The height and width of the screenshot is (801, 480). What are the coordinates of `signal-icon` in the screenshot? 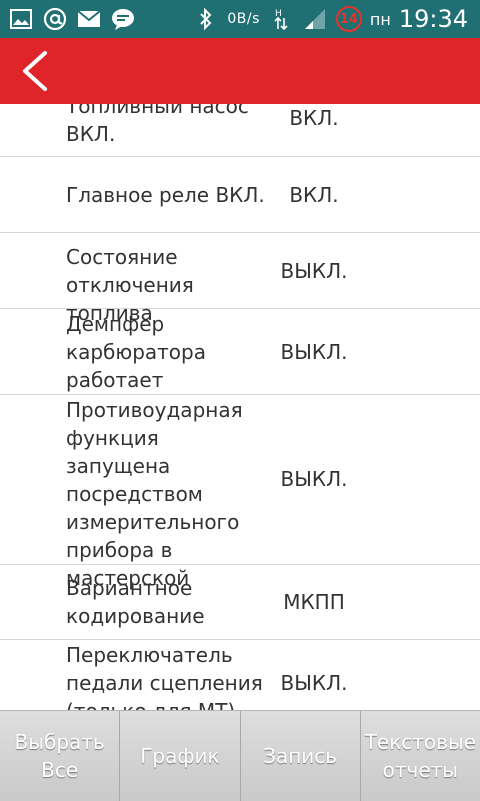 It's located at (315, 19).